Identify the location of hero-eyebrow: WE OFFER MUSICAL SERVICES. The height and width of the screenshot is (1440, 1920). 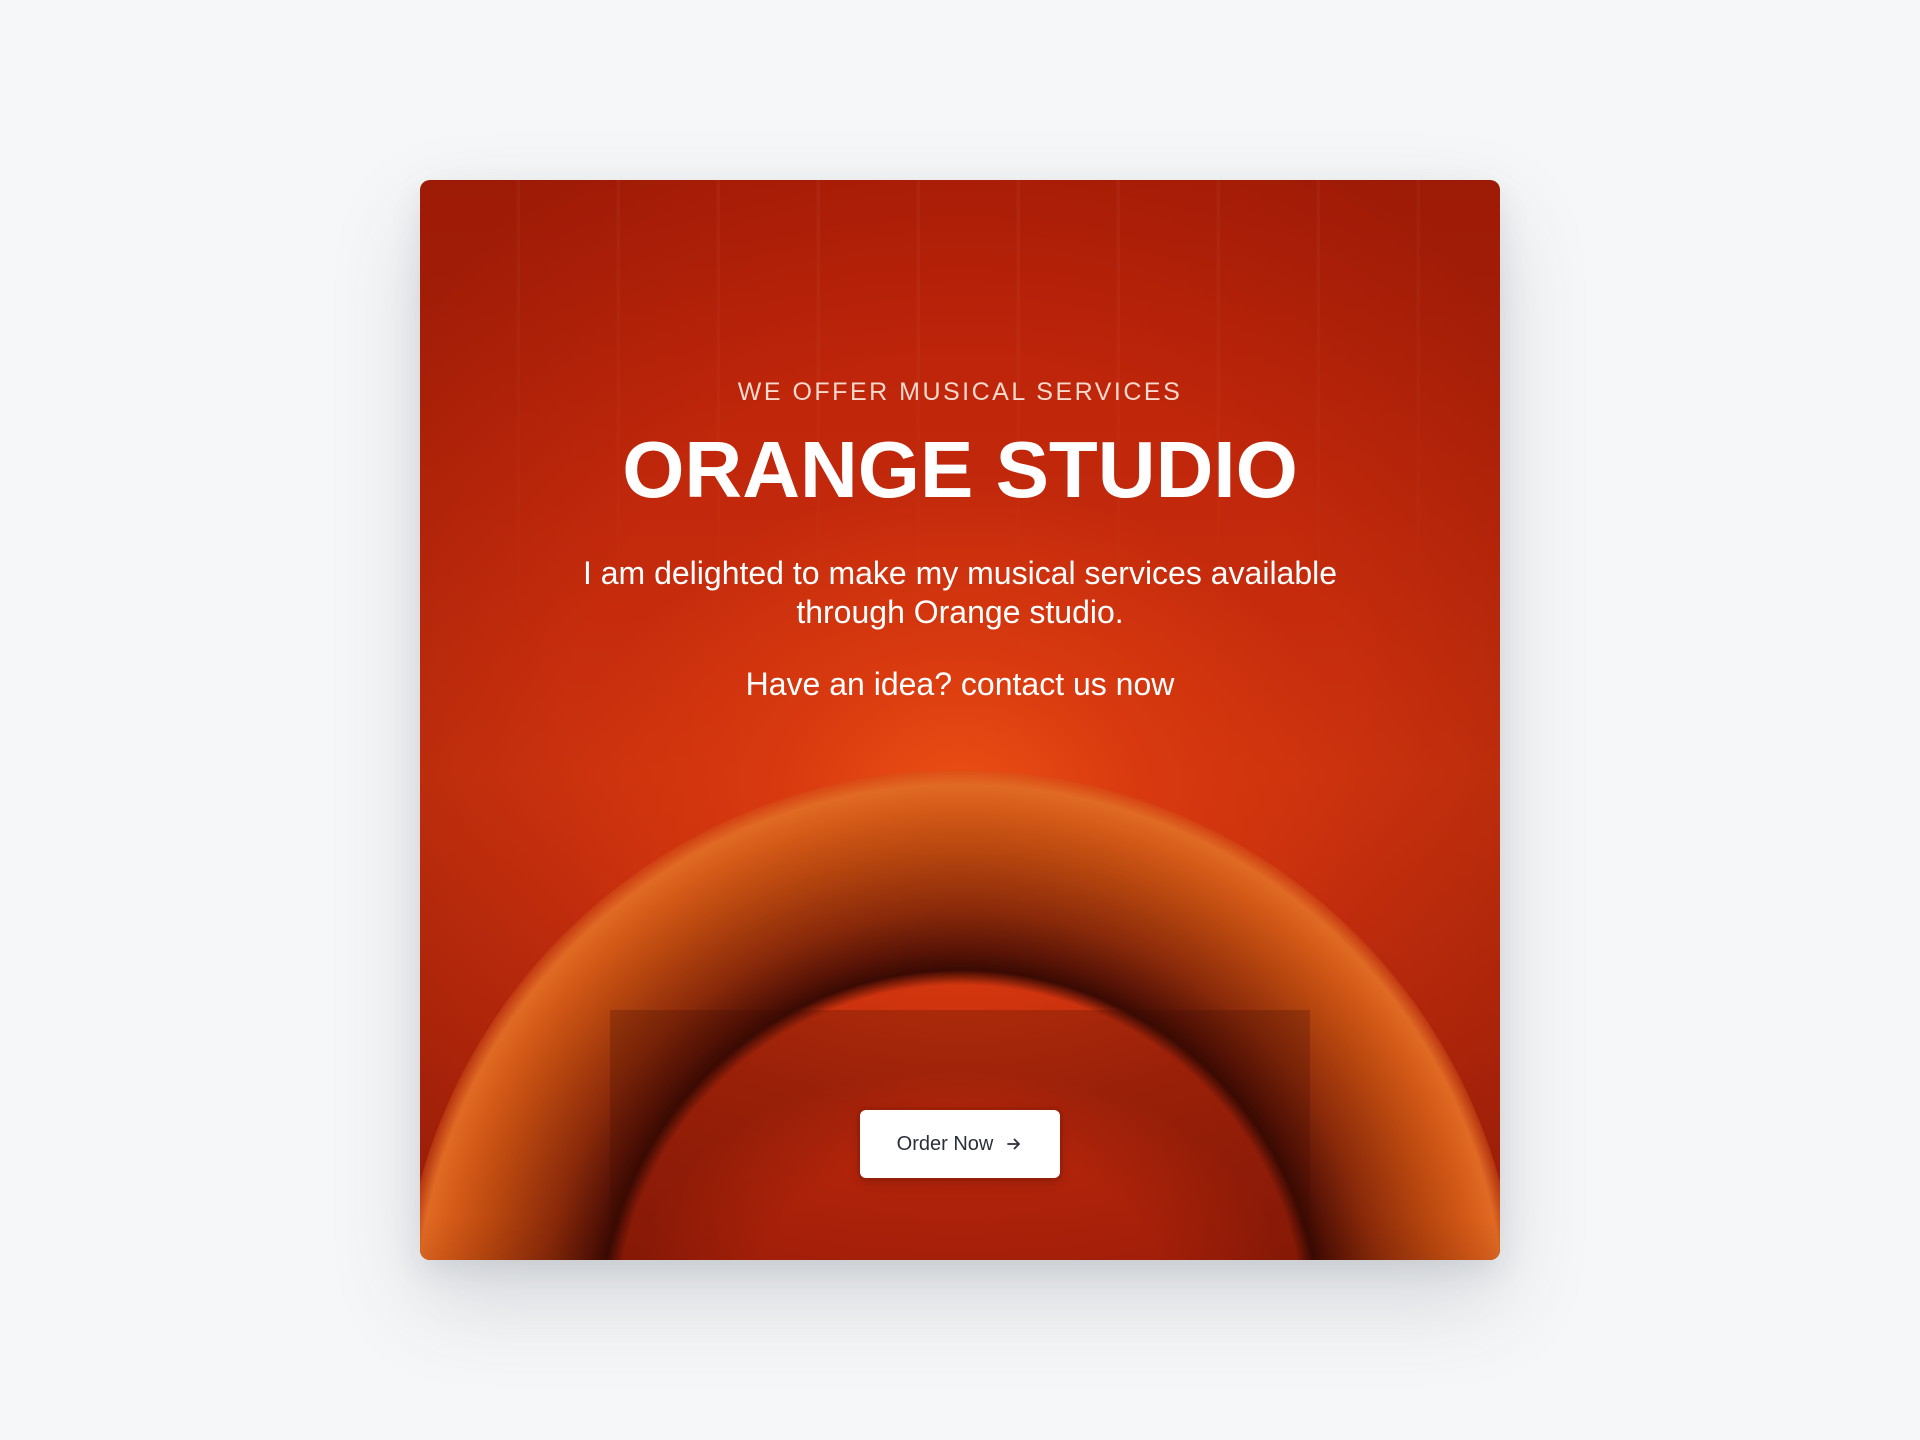
(960, 392).